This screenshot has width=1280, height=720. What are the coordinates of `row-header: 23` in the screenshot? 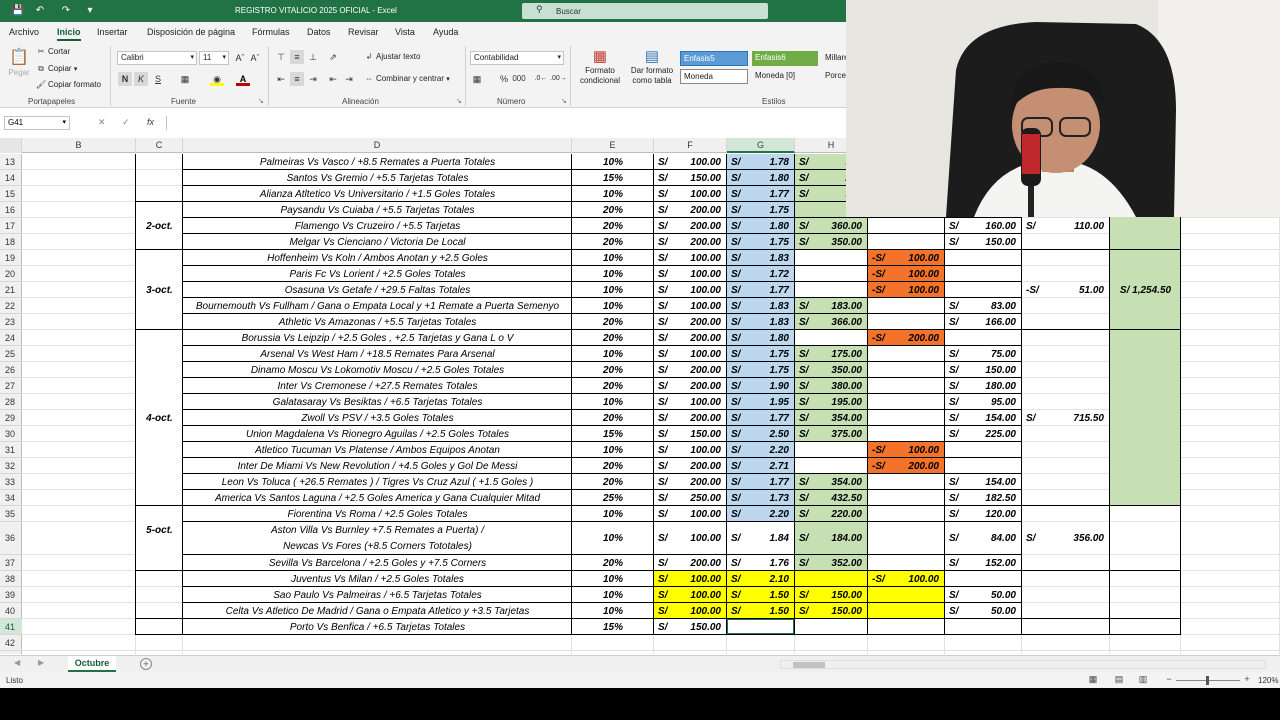 It's located at (11, 322).